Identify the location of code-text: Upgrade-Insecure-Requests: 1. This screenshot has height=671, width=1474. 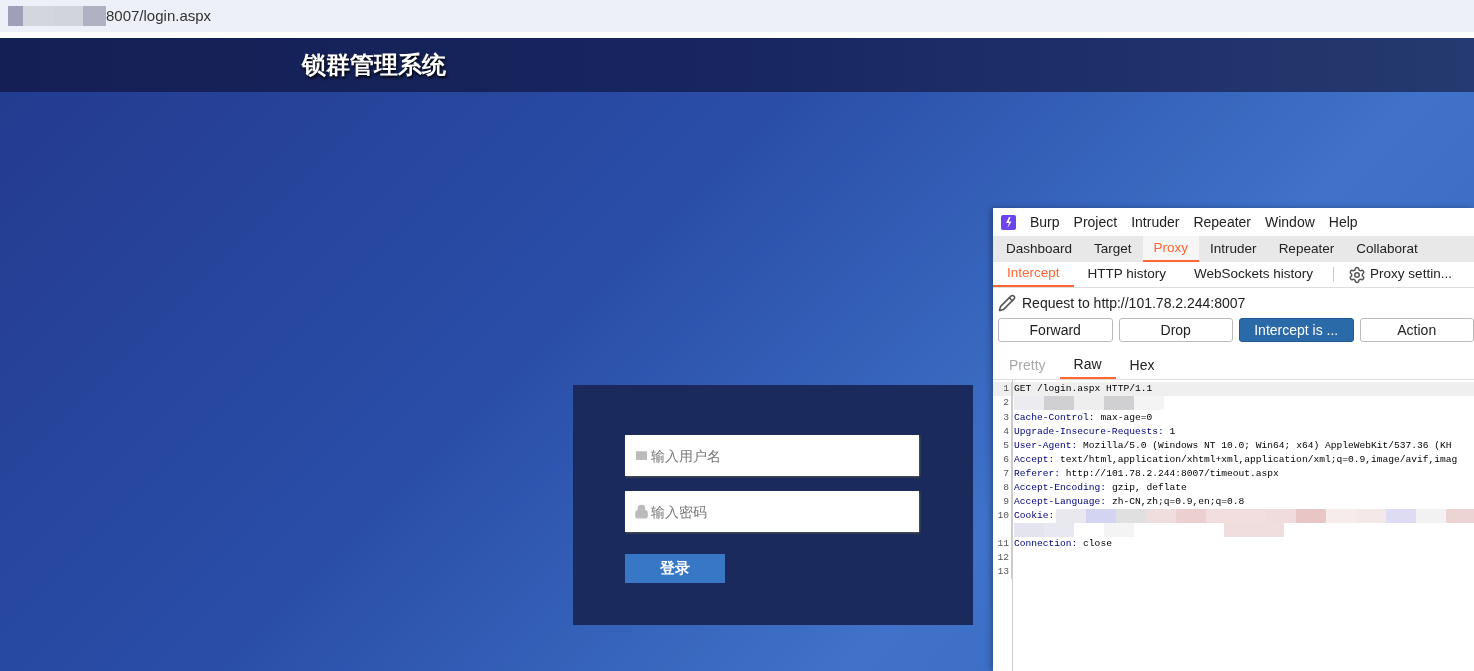
(1095, 431).